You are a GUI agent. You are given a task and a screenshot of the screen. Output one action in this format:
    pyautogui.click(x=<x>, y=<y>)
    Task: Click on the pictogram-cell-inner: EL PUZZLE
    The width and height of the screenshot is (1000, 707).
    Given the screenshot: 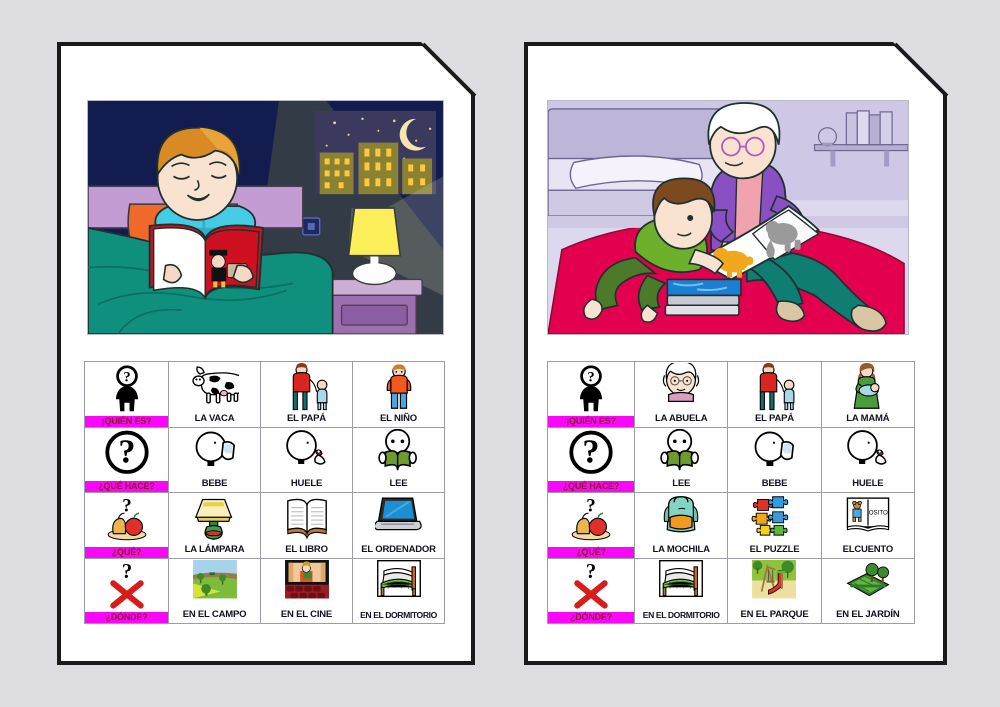 What is the action you would take?
    pyautogui.click(x=774, y=525)
    